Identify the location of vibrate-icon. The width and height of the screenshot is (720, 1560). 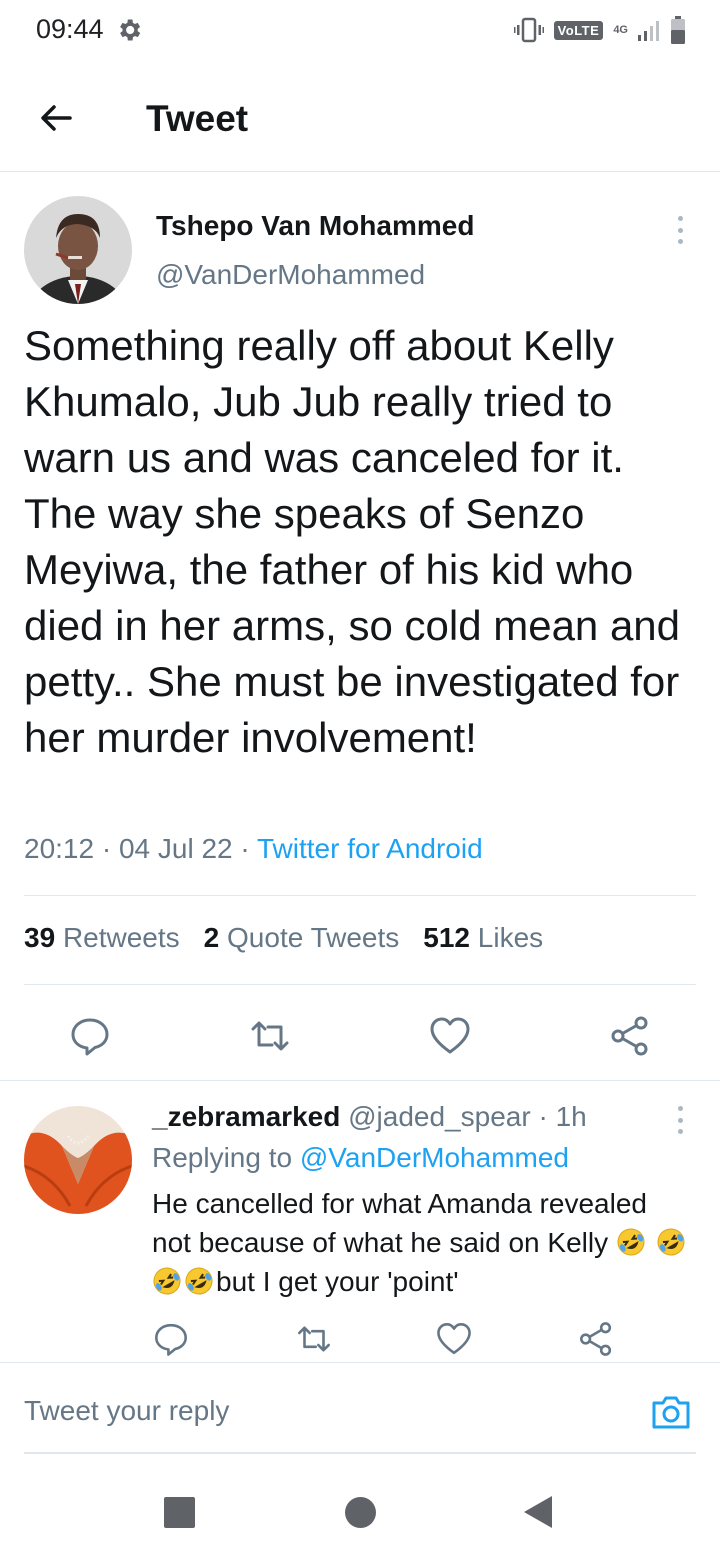
(528, 30).